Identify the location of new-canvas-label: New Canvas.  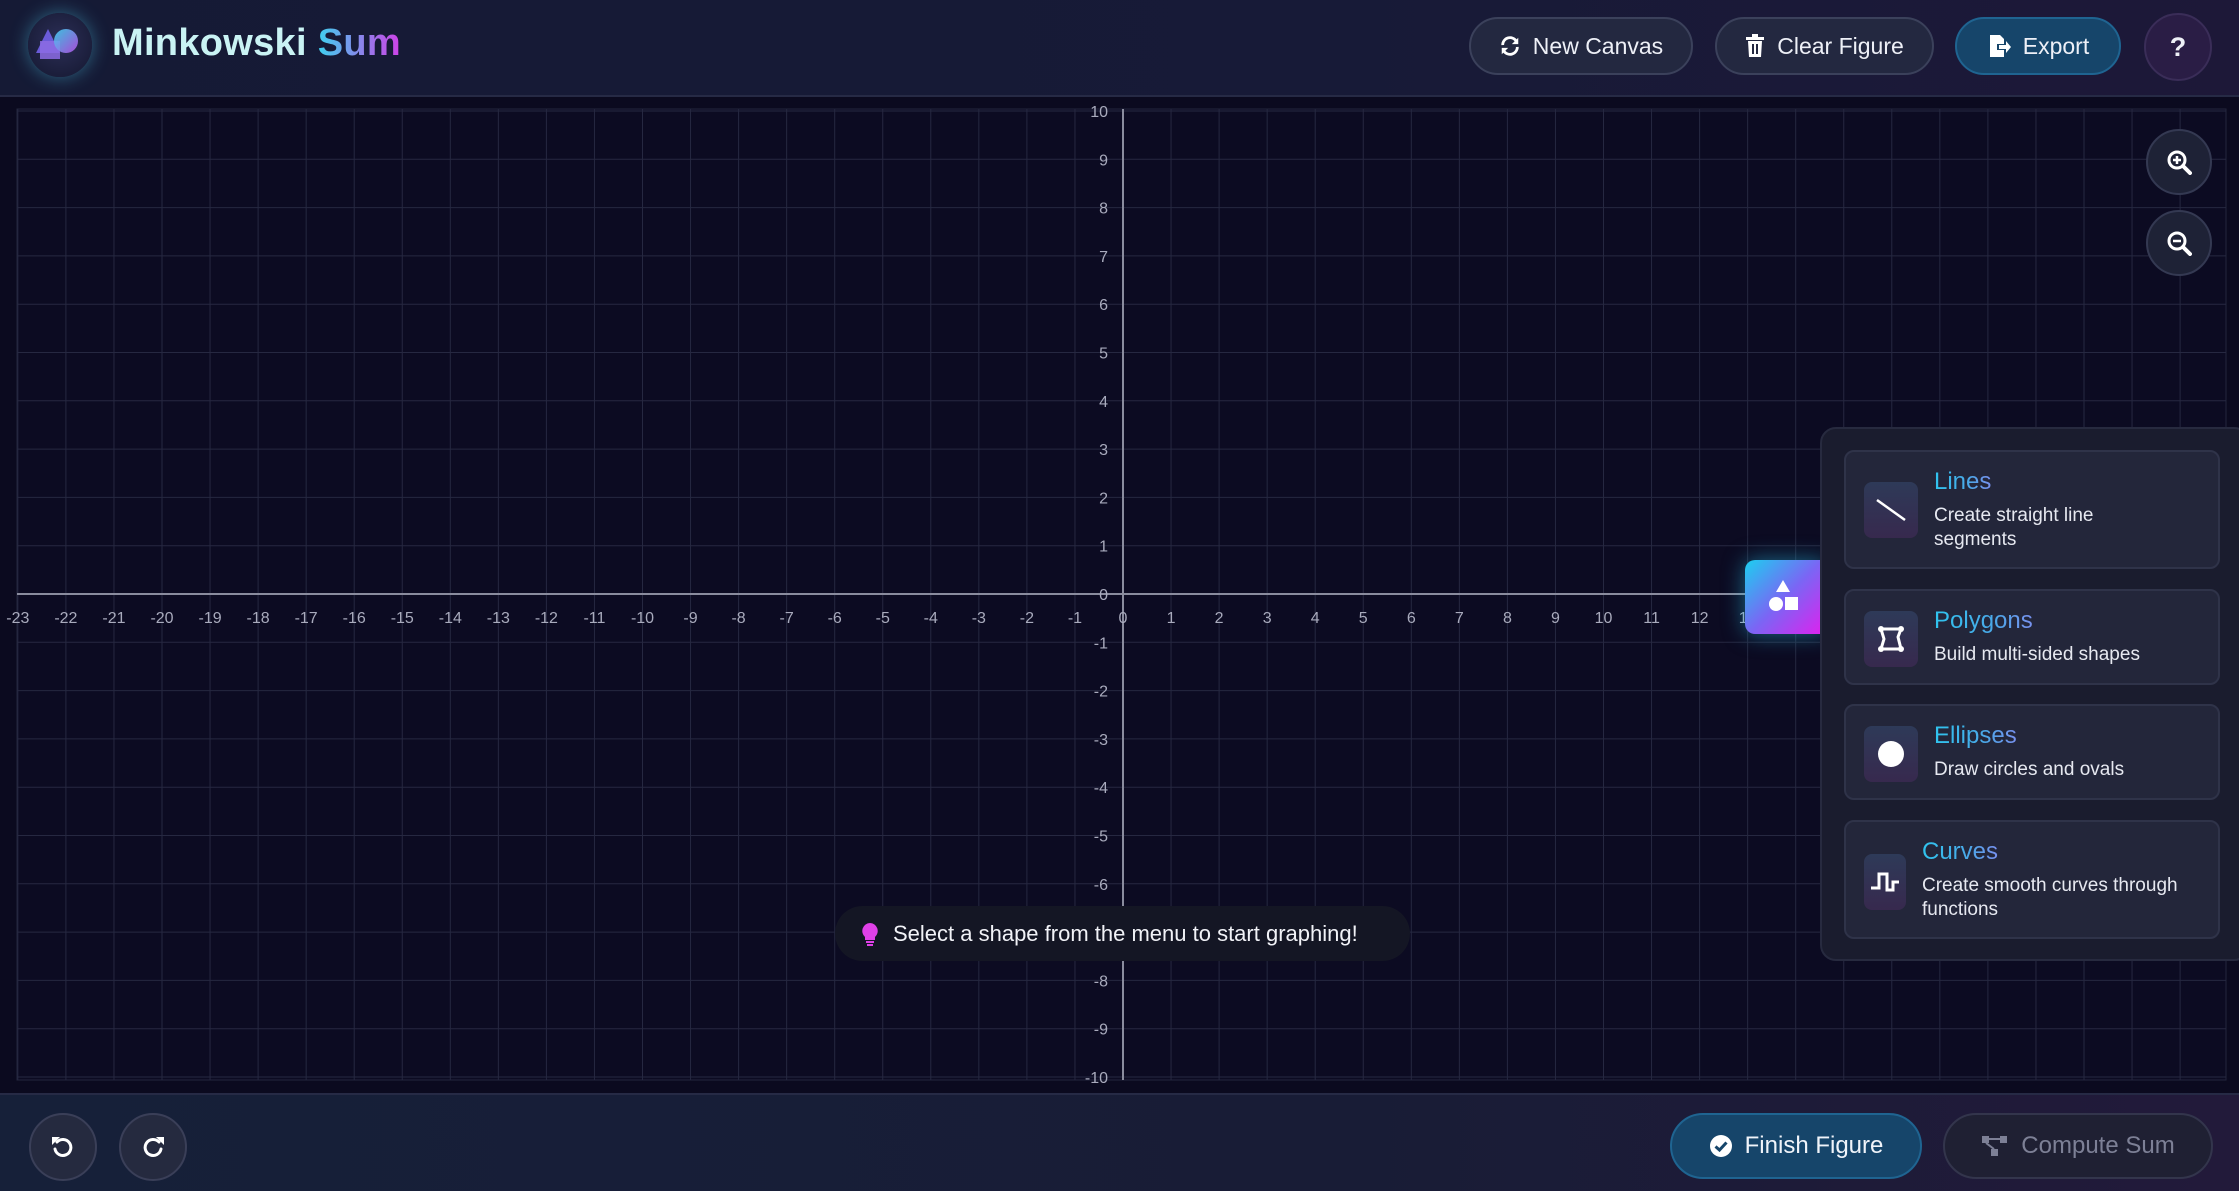
(1598, 45).